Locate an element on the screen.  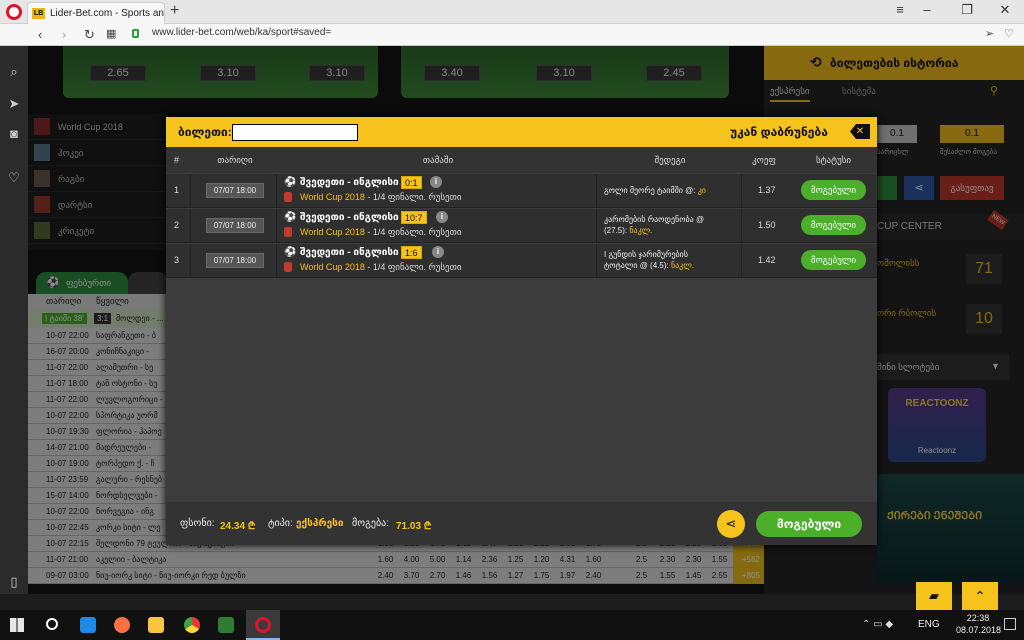
chrome-icon is located at coordinates (192, 625).